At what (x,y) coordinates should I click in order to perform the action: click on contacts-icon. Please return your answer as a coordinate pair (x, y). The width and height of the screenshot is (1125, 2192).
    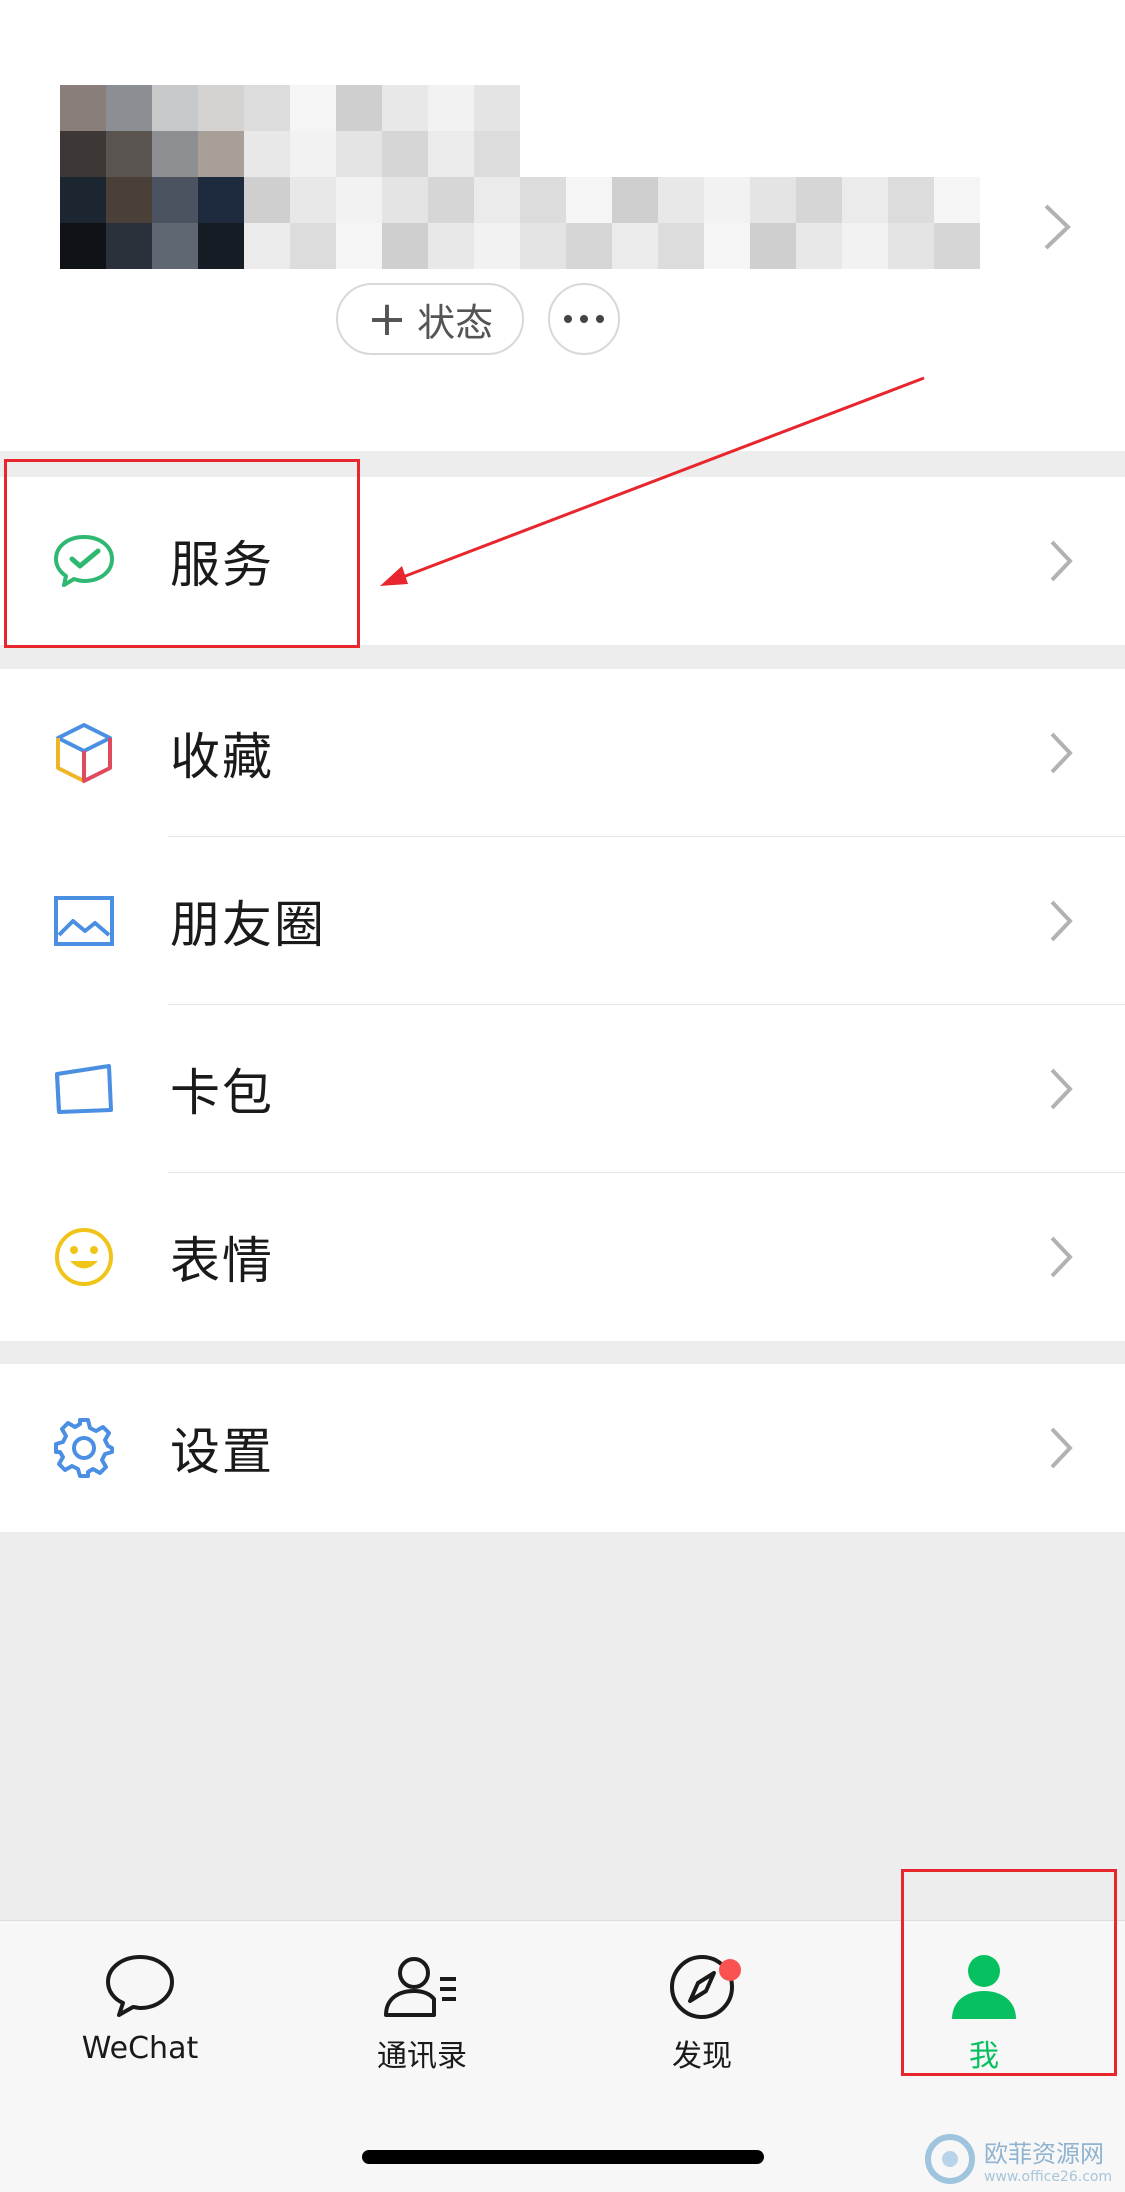
    Looking at the image, I should click on (420, 1987).